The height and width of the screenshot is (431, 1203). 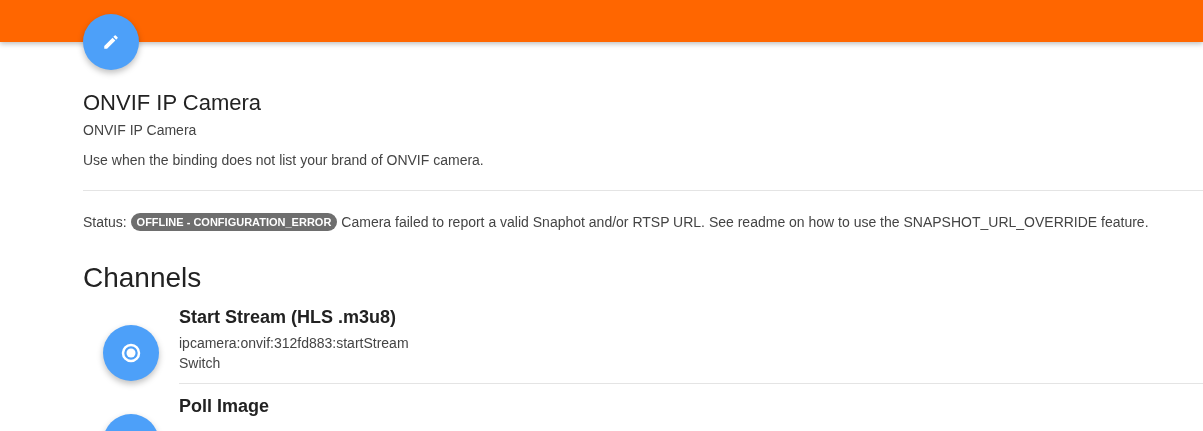 I want to click on thing-title: ONVIF IP Camera, so click(x=173, y=103).